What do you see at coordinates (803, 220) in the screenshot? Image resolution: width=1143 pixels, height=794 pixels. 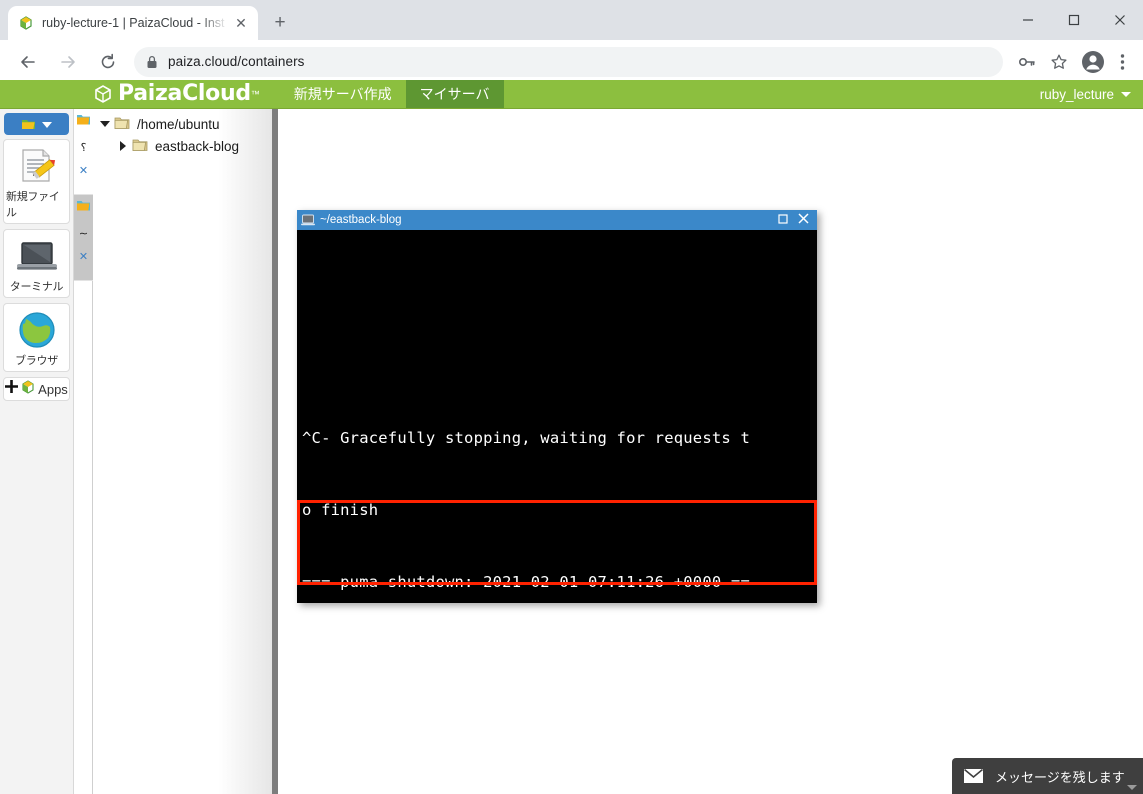 I see `close-icon` at bounding box center [803, 220].